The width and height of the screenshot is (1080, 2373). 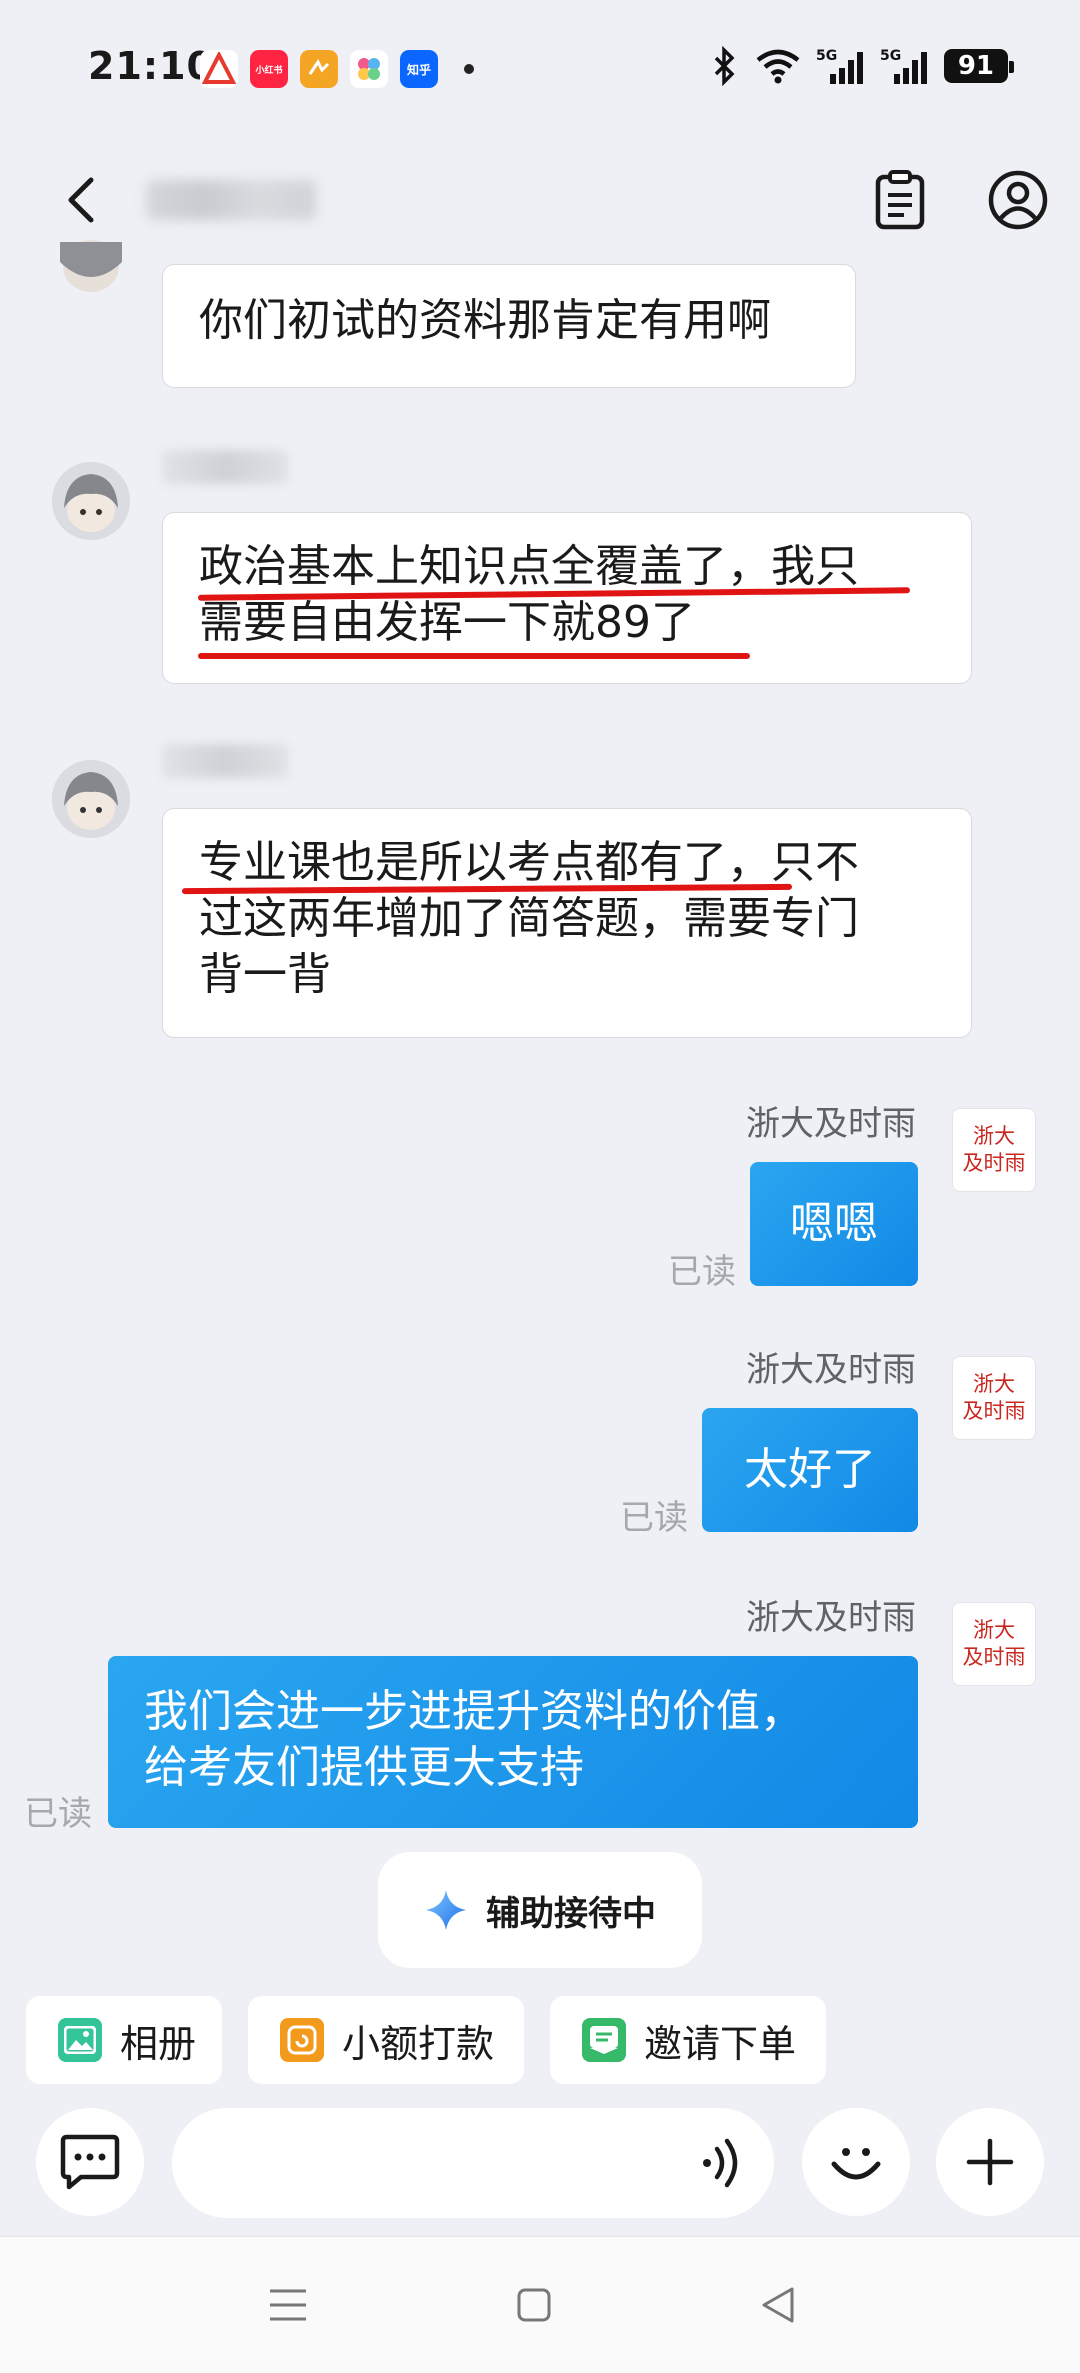 What do you see at coordinates (778, 66) in the screenshot?
I see `wifi-icon` at bounding box center [778, 66].